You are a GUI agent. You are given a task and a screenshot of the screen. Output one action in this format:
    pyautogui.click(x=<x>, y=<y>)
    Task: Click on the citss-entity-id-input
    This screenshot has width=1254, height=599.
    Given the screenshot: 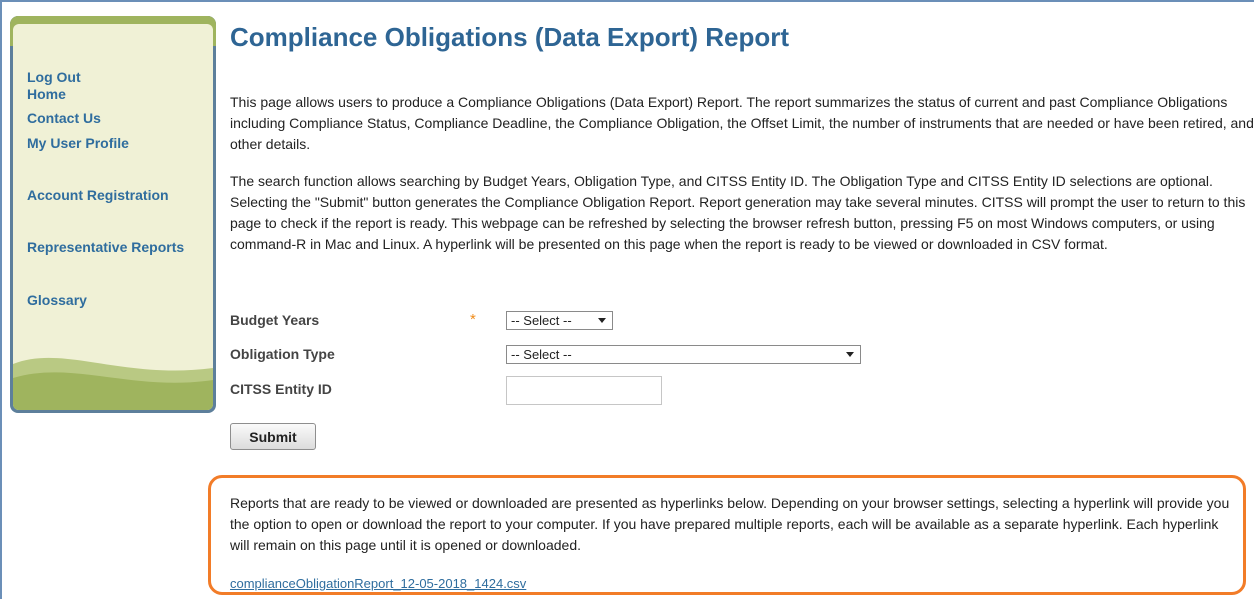 What is the action you would take?
    pyautogui.click(x=584, y=390)
    